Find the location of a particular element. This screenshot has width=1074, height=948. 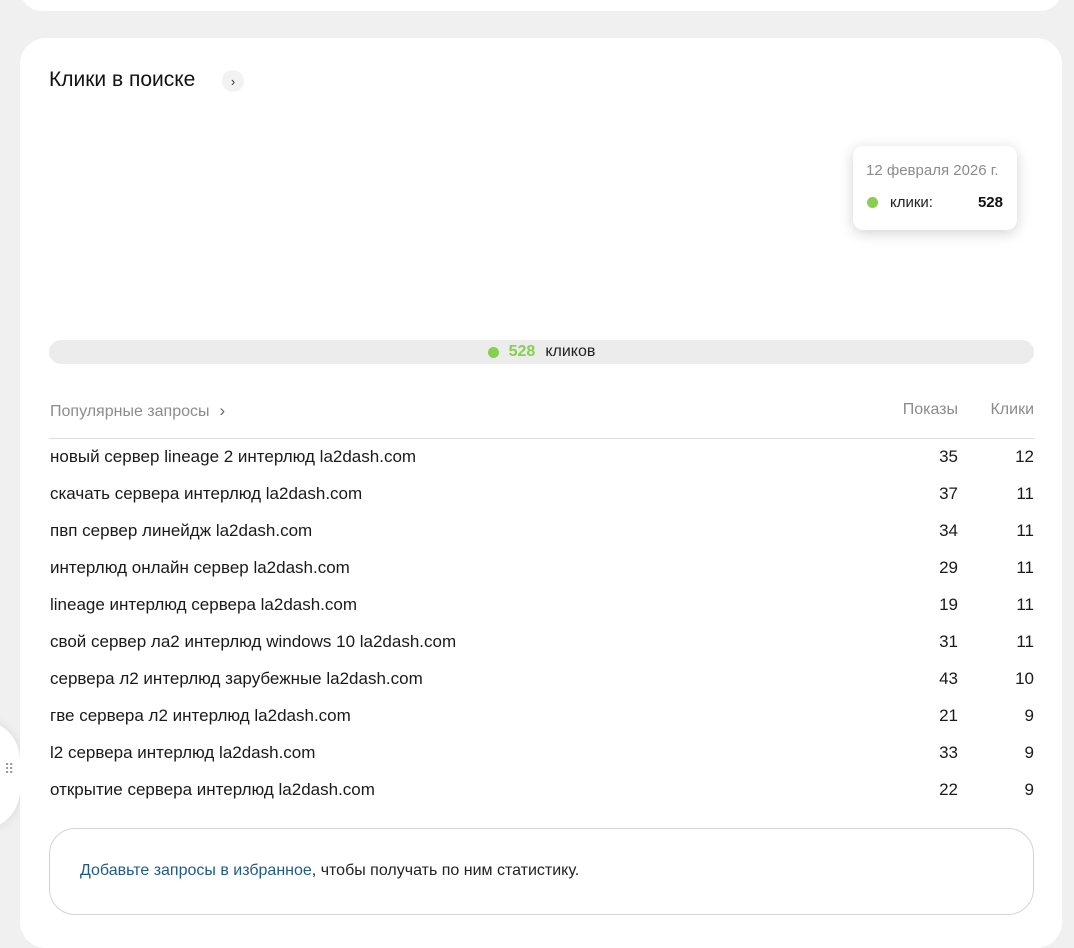

shows-value: 35 is located at coordinates (948, 456).